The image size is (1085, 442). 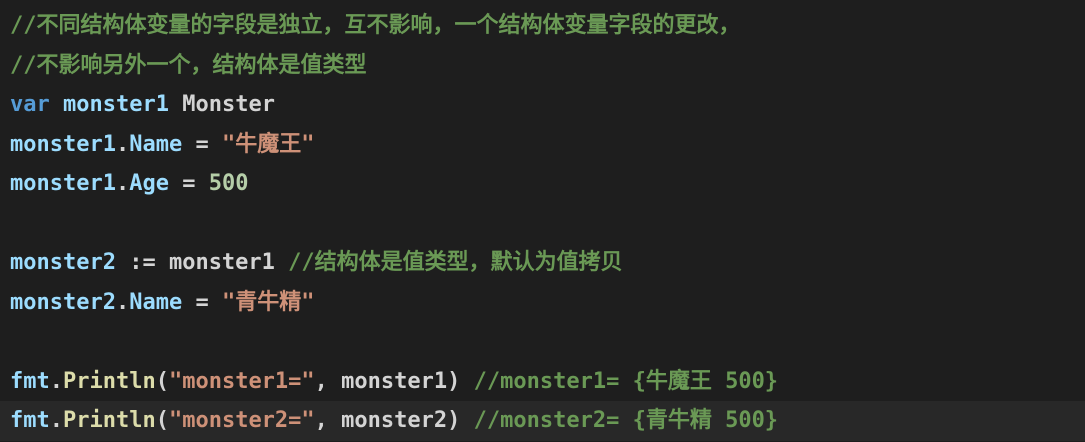 I want to click on code-comment: //monster1= {牛魔王 500}, so click(x=626, y=381).